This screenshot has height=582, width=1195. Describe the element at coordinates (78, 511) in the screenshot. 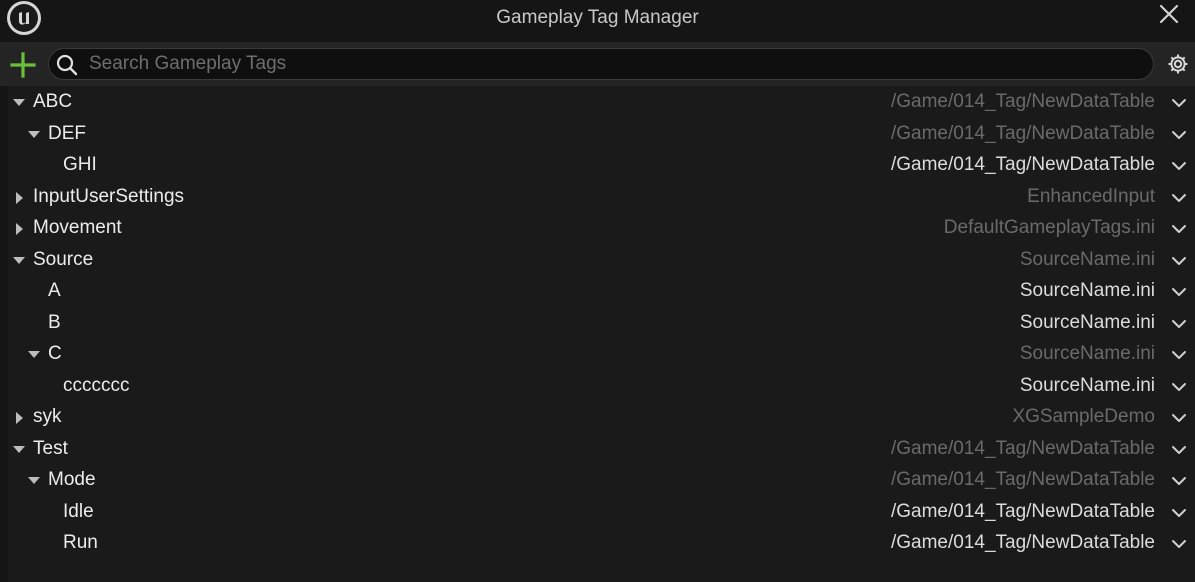

I see `tag-name: Idle` at that location.